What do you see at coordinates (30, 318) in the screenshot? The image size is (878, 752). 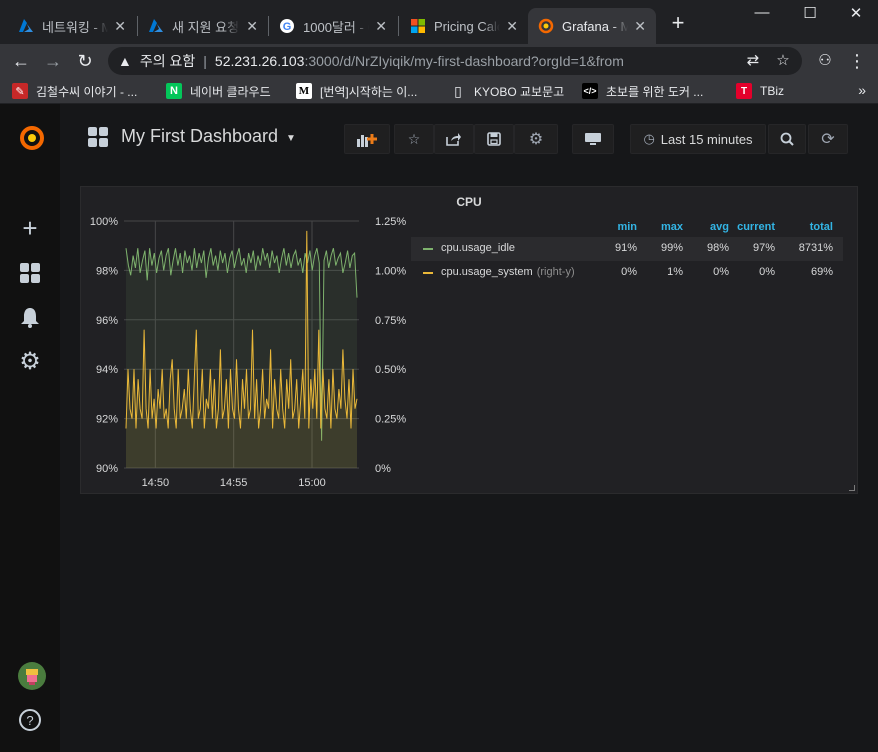 I see `bell-icon` at bounding box center [30, 318].